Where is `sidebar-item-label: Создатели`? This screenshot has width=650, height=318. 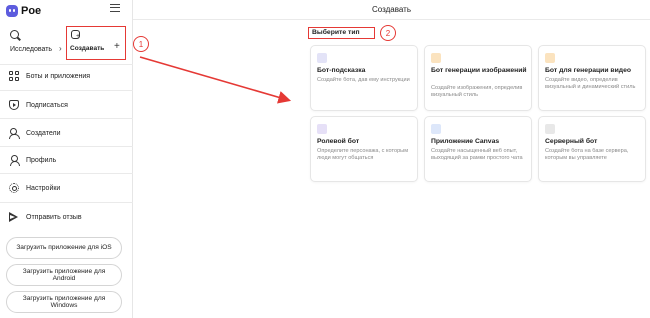
sidebar-item-label: Создатели is located at coordinates (43, 133).